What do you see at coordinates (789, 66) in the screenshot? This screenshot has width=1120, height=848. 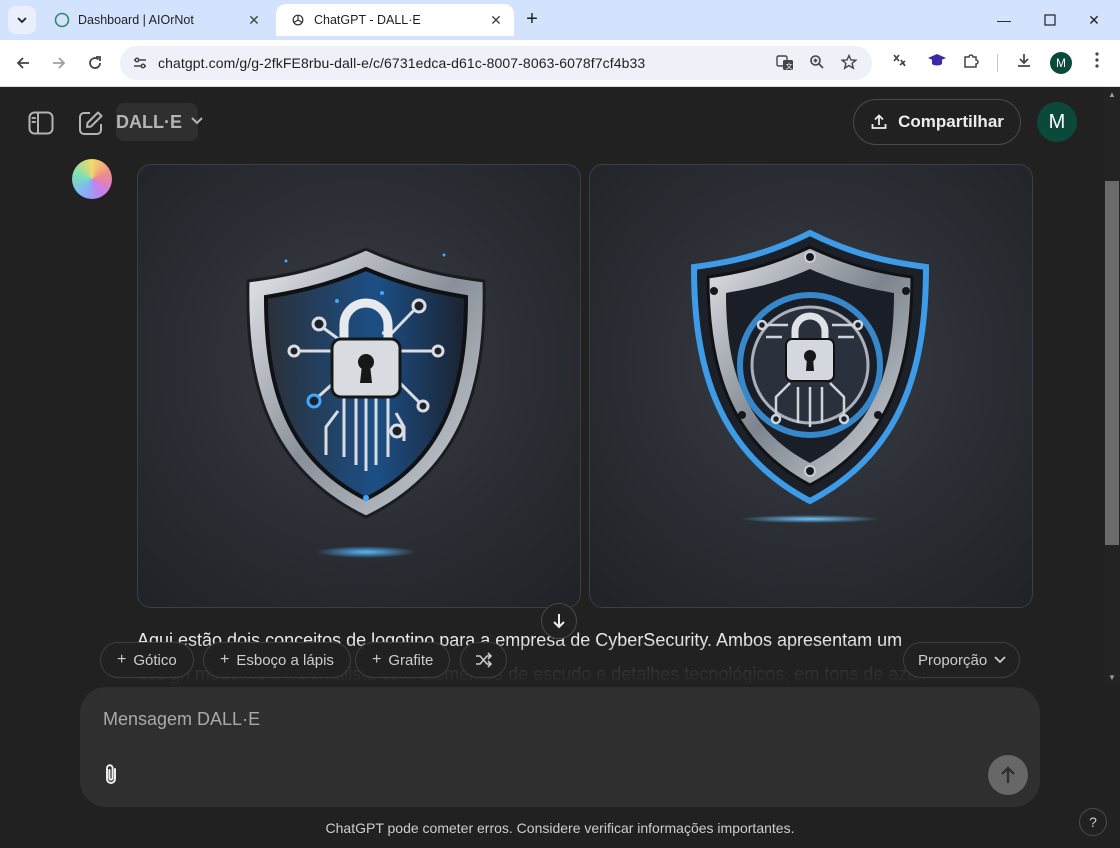 I see `svg-text: 文` at bounding box center [789, 66].